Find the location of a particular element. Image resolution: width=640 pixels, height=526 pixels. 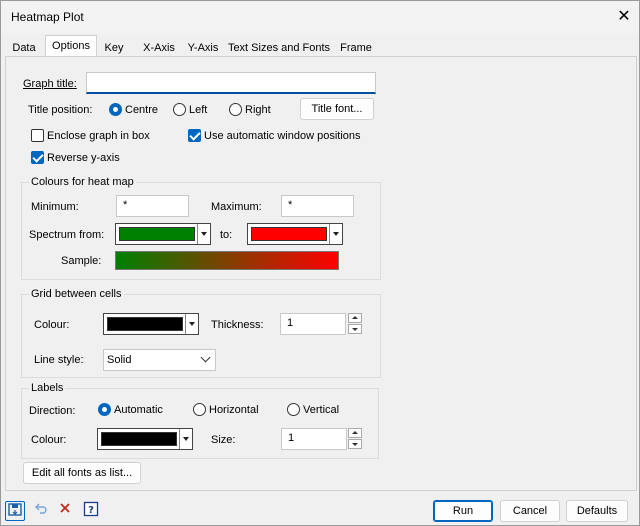

spectrum-from-swatch is located at coordinates (157, 234).